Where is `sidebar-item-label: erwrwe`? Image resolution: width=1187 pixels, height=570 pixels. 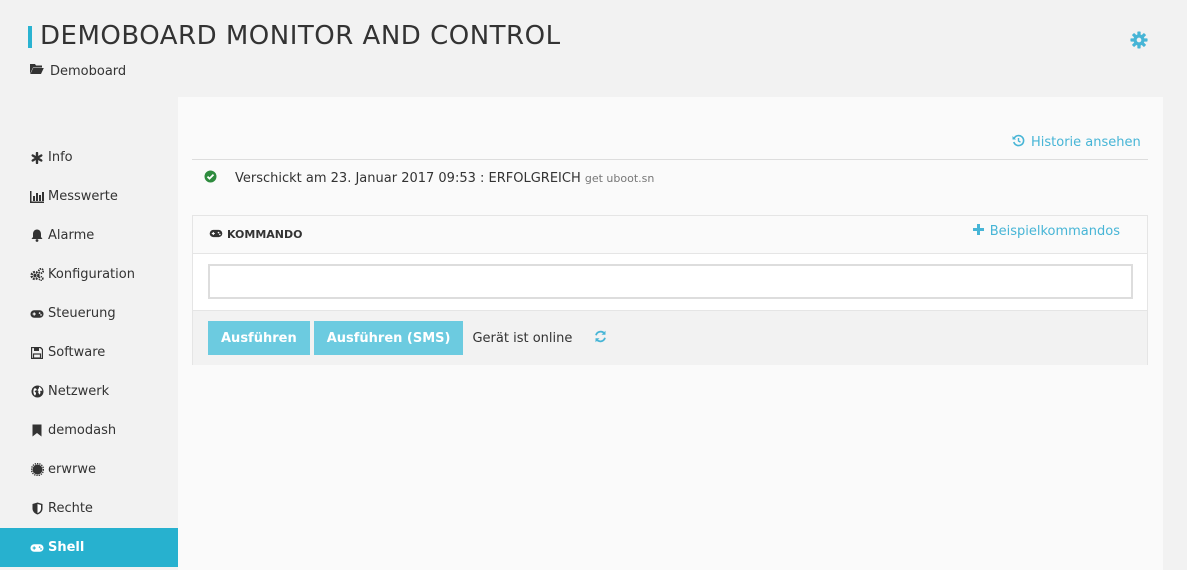
sidebar-item-label: erwrwe is located at coordinates (72, 469).